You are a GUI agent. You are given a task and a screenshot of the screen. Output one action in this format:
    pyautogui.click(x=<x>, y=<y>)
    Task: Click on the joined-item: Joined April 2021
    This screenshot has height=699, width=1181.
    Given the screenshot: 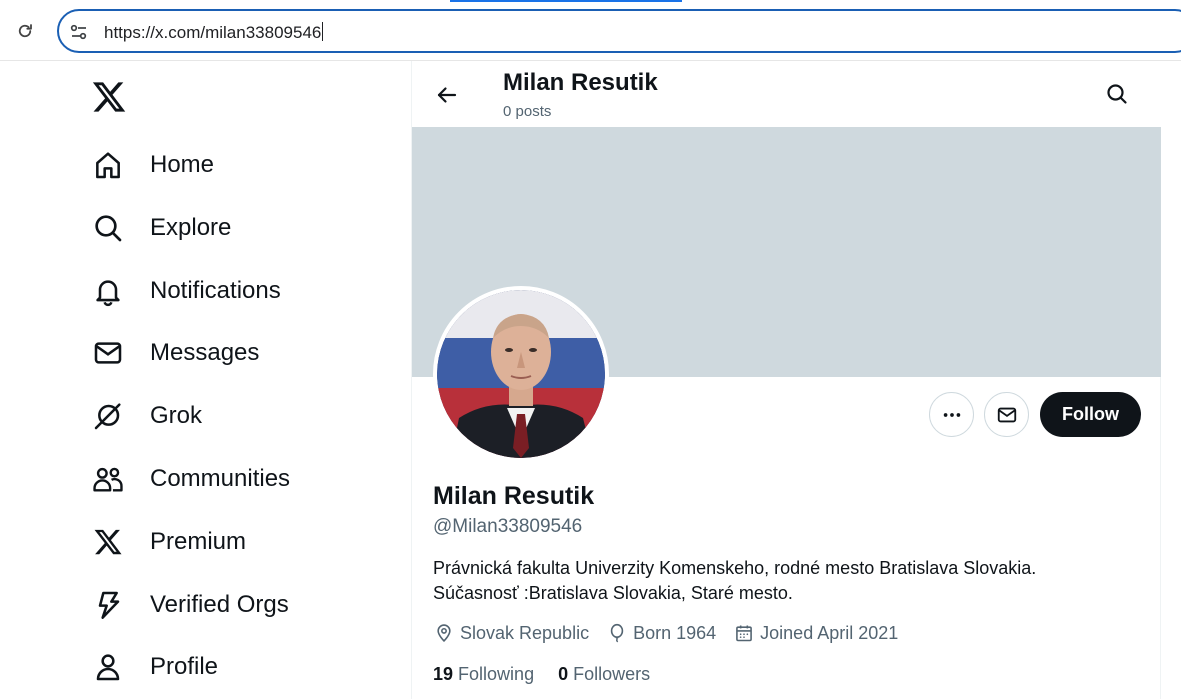 What is the action you would take?
    pyautogui.click(x=815, y=633)
    